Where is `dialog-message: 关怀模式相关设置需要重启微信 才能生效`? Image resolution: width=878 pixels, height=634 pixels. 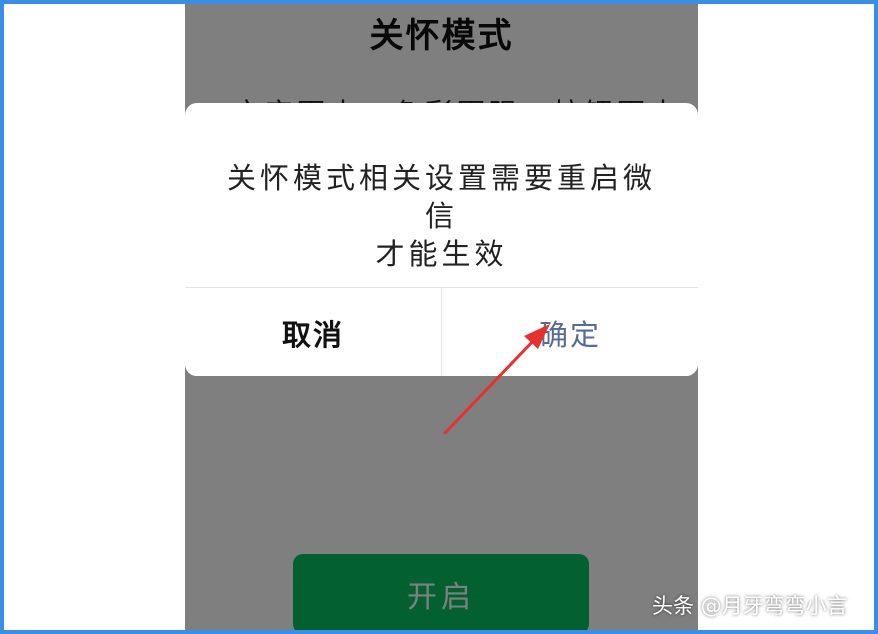
dialog-message: 关怀模式相关设置需要重启微信 才能生效 is located at coordinates (441, 216).